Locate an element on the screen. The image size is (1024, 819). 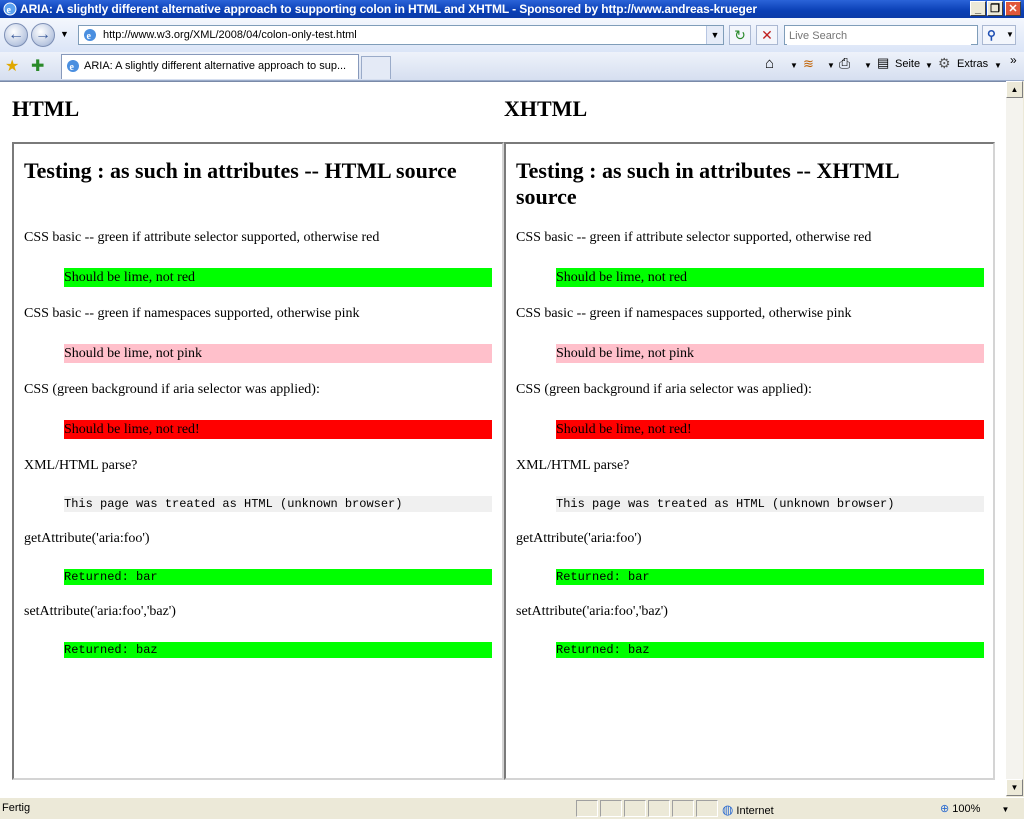
close-window-button: ✕ is located at coordinates (1013, 8).